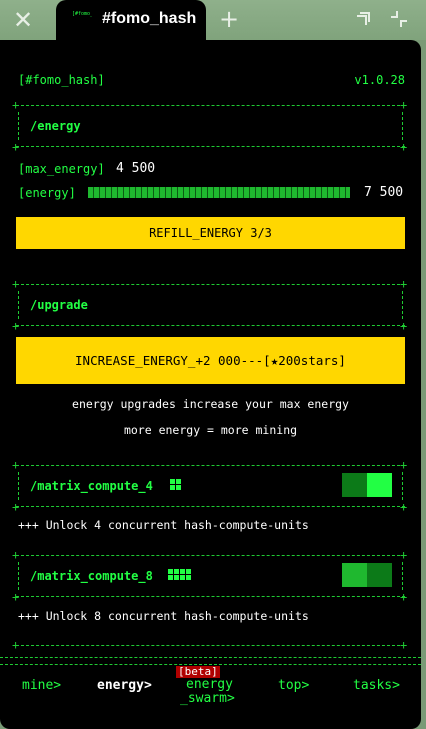  I want to click on nav-energy-swarm-line2: _swarm>, so click(207, 698).